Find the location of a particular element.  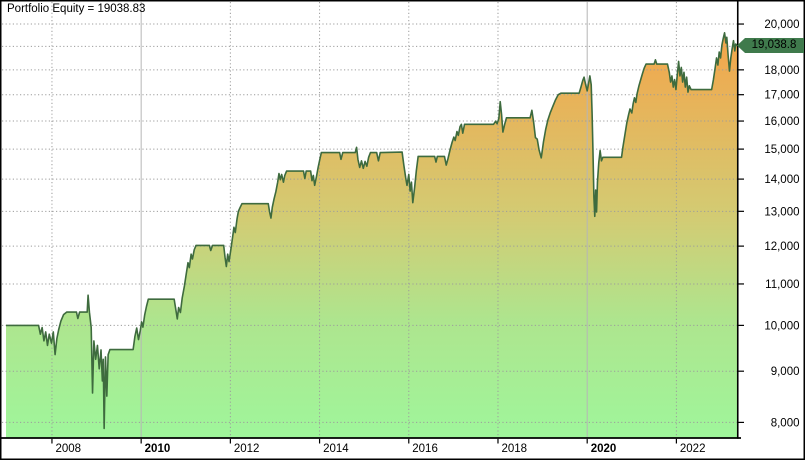

x-axis-tick-label: 2016 is located at coordinates (425, 449).